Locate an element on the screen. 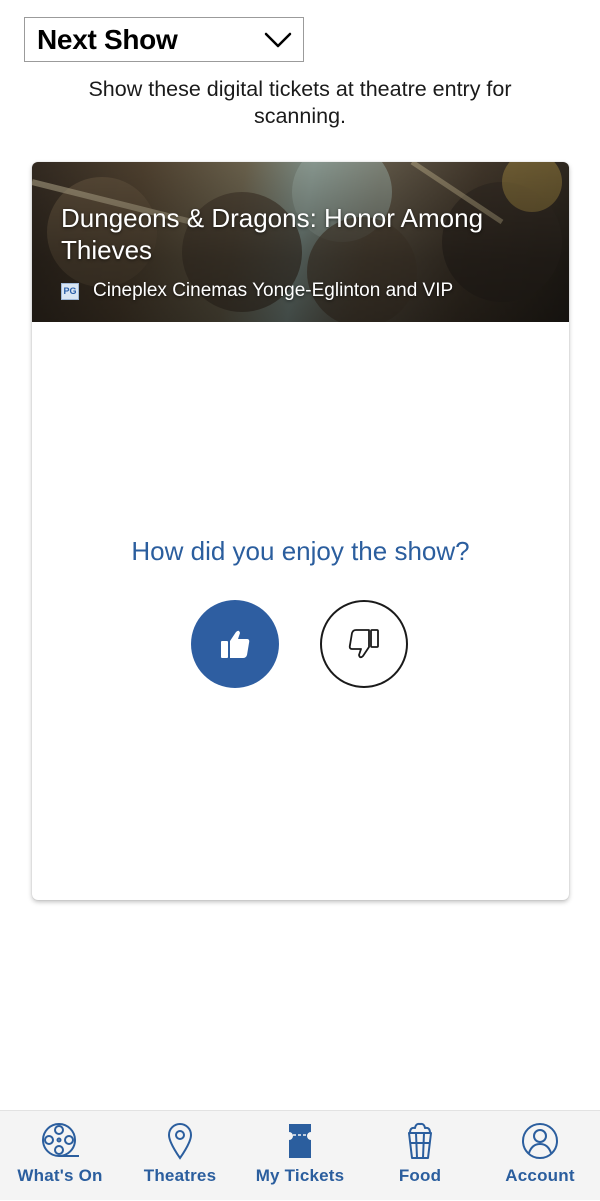 This screenshot has height=1201, width=600. thumbs-up-icon is located at coordinates (235, 644).